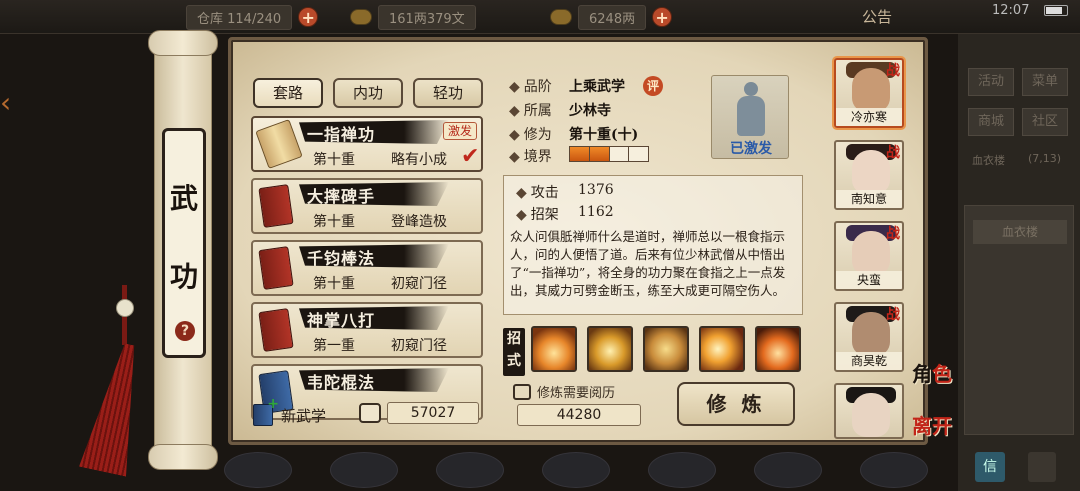 The height and width of the screenshot is (491, 1080). I want to click on flame-palm-icon, so click(554, 349).